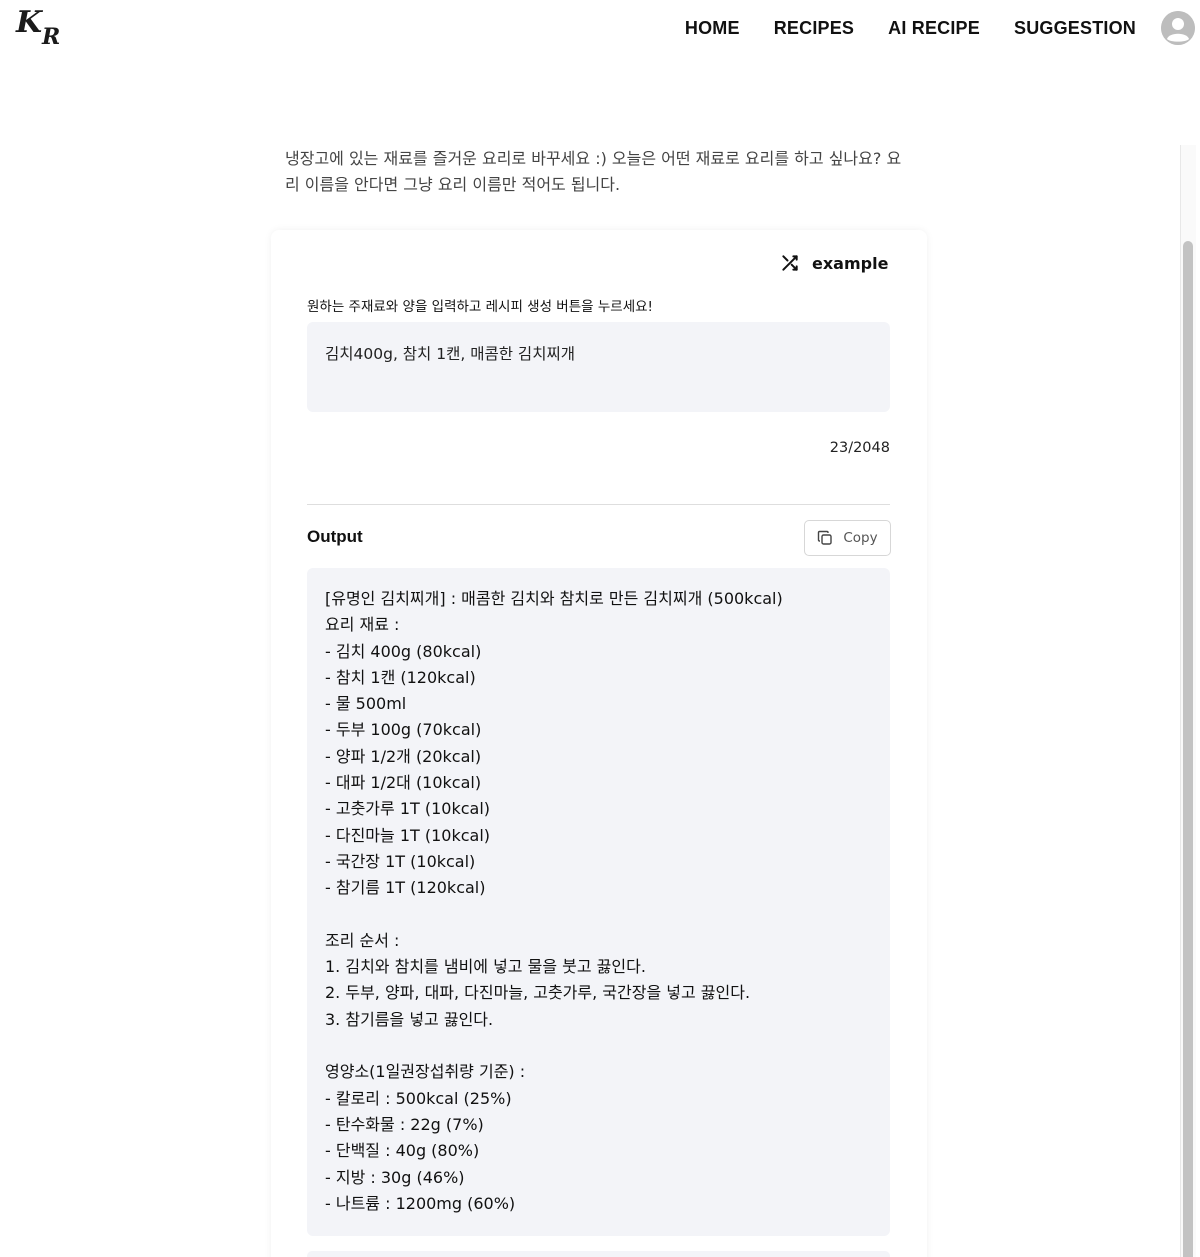 Image resolution: width=1200 pixels, height=1257 pixels. What do you see at coordinates (405, 888) in the screenshot?
I see `output-line: - 참기름 1T (120kcal)` at bounding box center [405, 888].